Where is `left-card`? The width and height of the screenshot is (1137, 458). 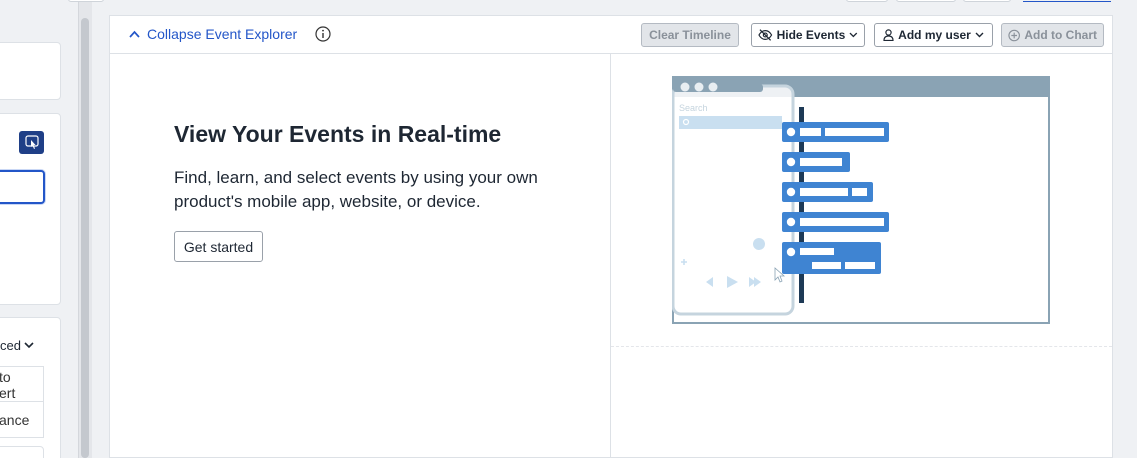
left-card is located at coordinates (30, 71).